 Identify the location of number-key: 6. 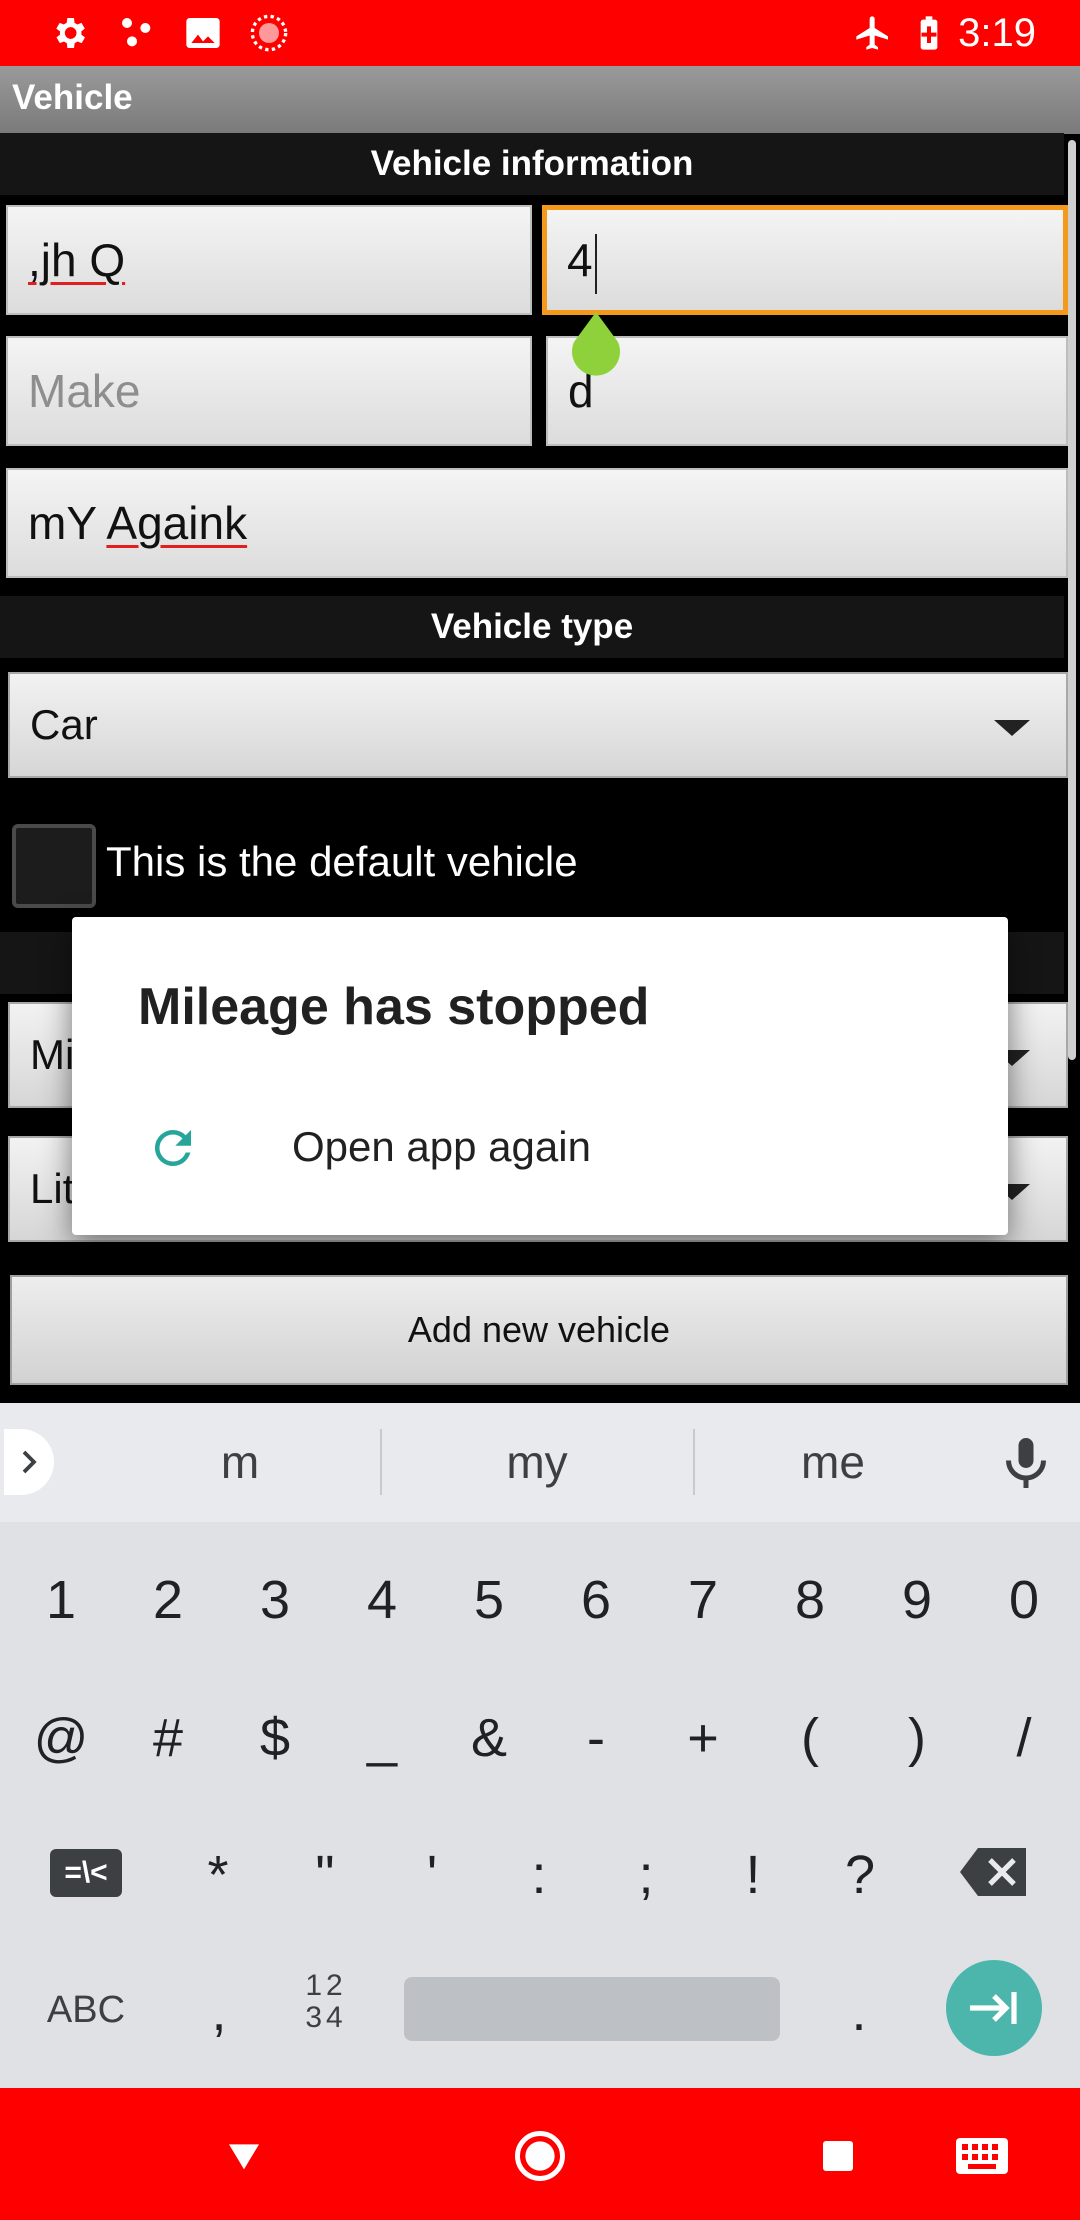
(596, 1600).